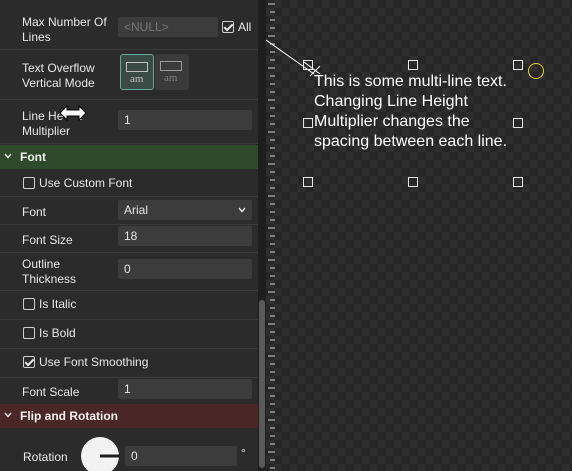 This screenshot has width=572, height=471. I want to click on overflow-mode-option-1: am, so click(137, 72).